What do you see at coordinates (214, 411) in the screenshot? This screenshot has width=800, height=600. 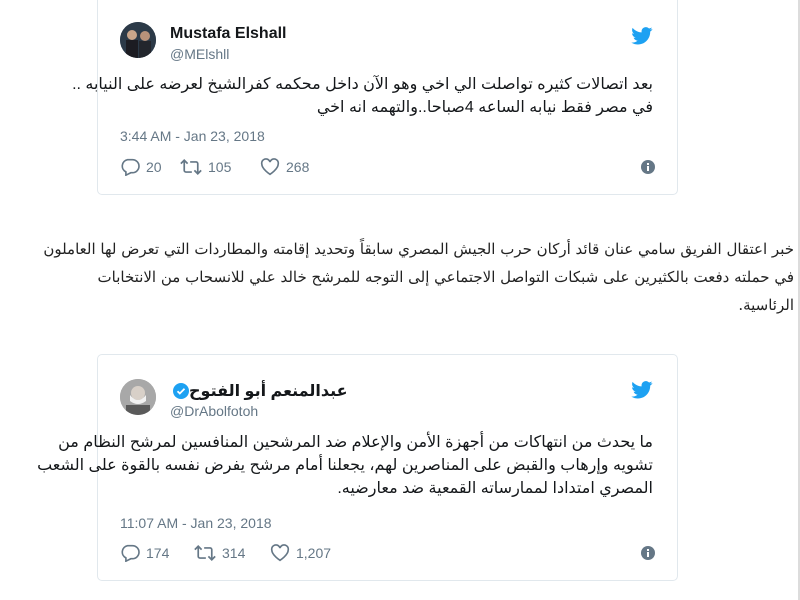 I see `user-handle: @DrAbolfotoh` at bounding box center [214, 411].